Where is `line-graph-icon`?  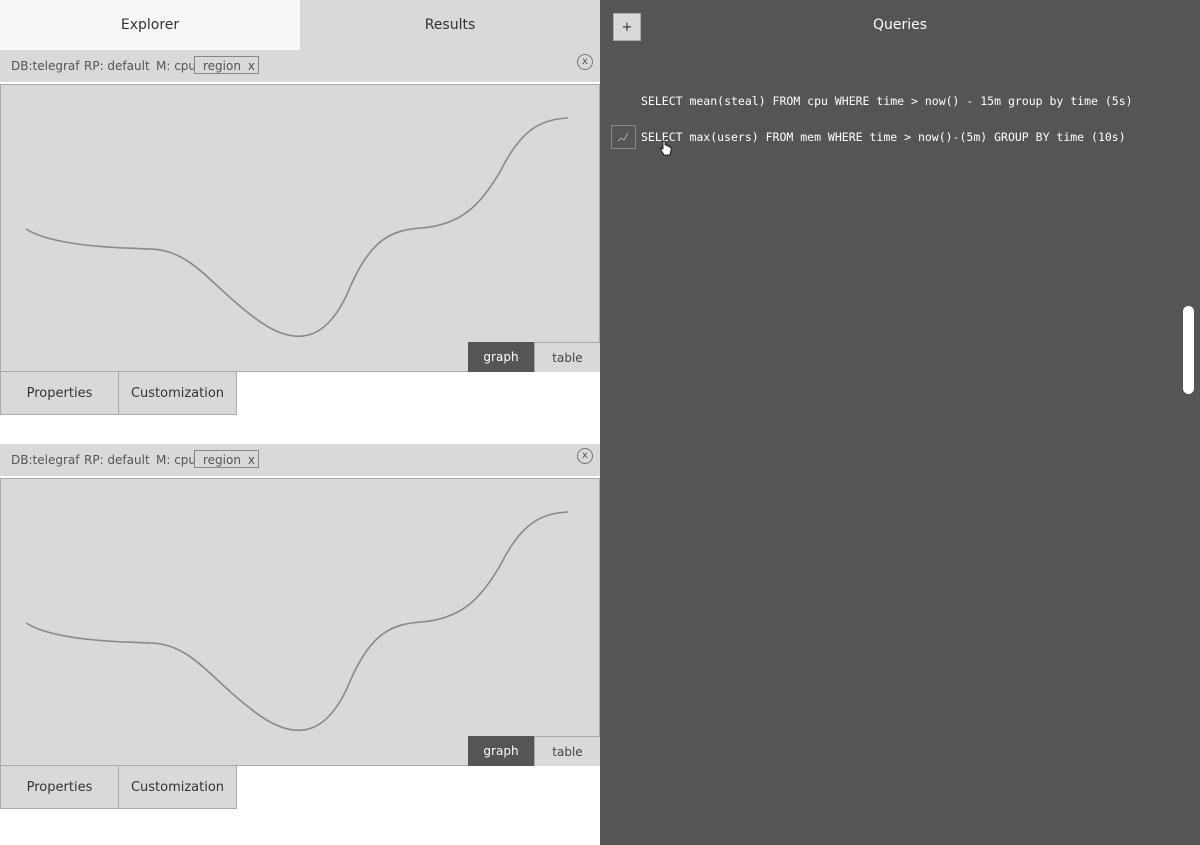 line-graph-icon is located at coordinates (623, 137).